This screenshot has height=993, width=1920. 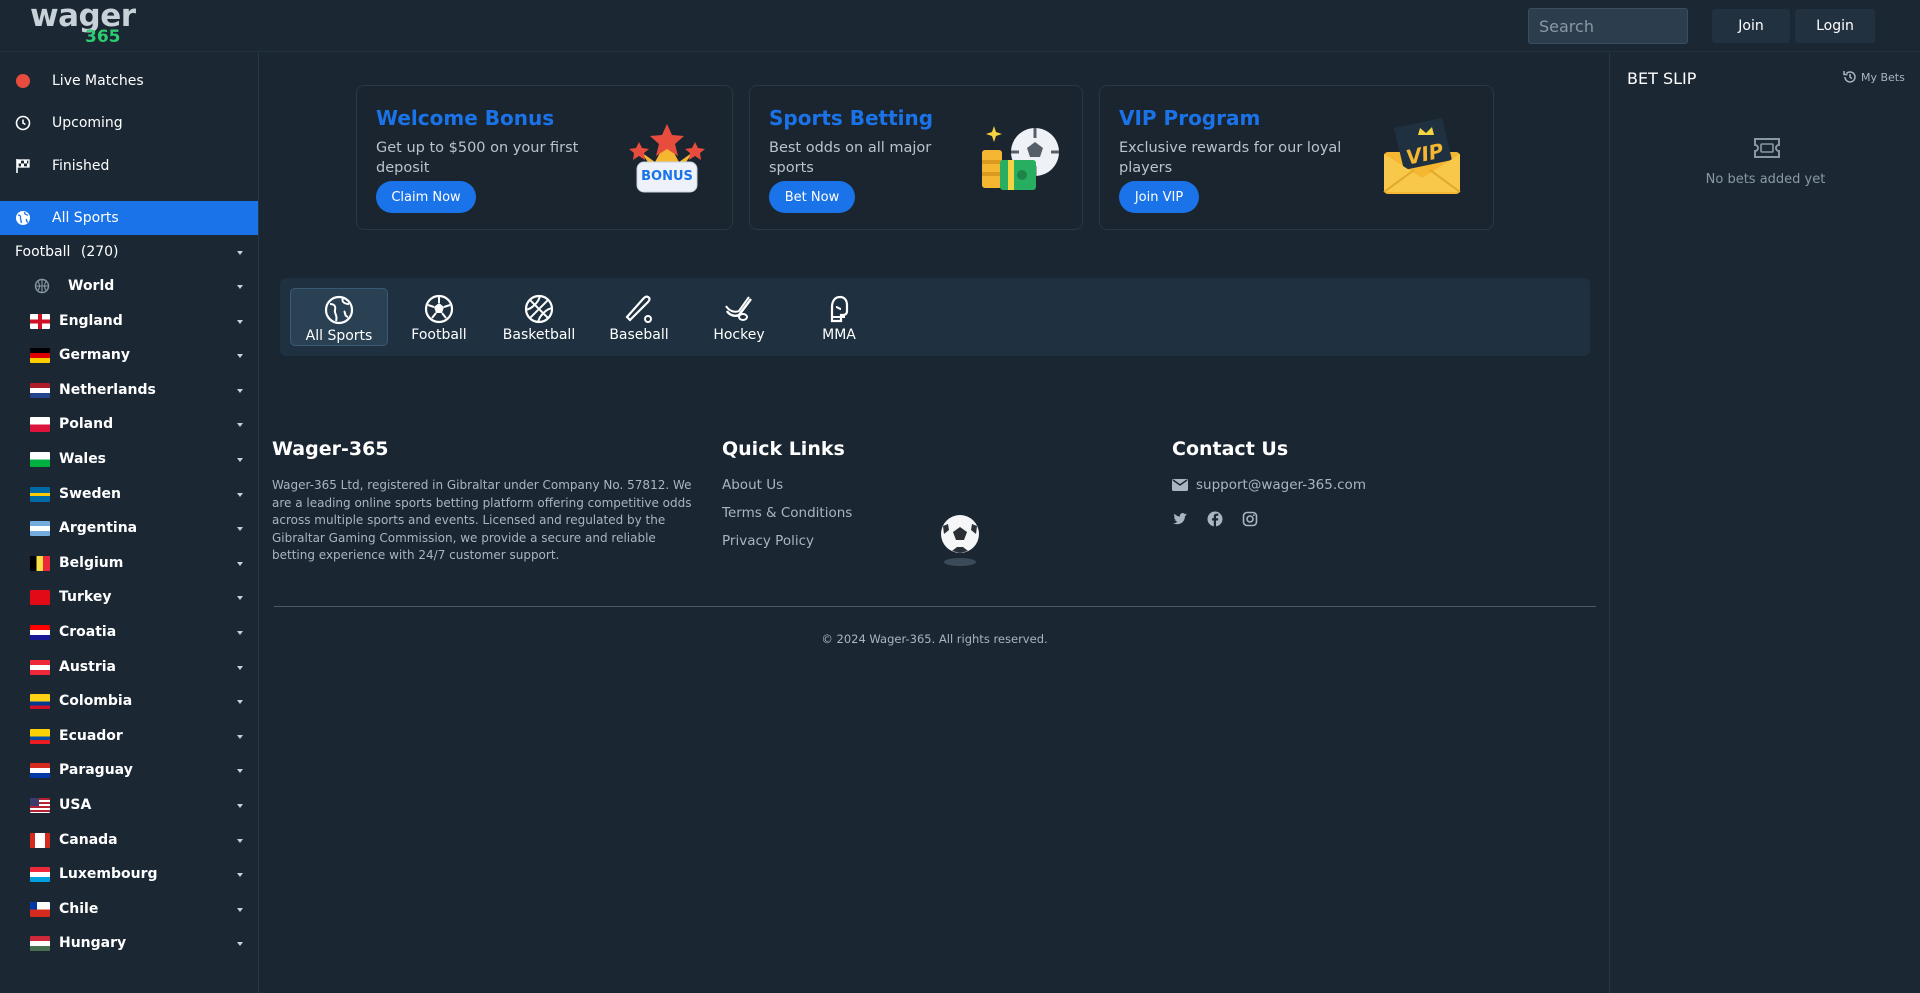 I want to click on footer-link-terms: Terms & Conditions, so click(x=787, y=513).